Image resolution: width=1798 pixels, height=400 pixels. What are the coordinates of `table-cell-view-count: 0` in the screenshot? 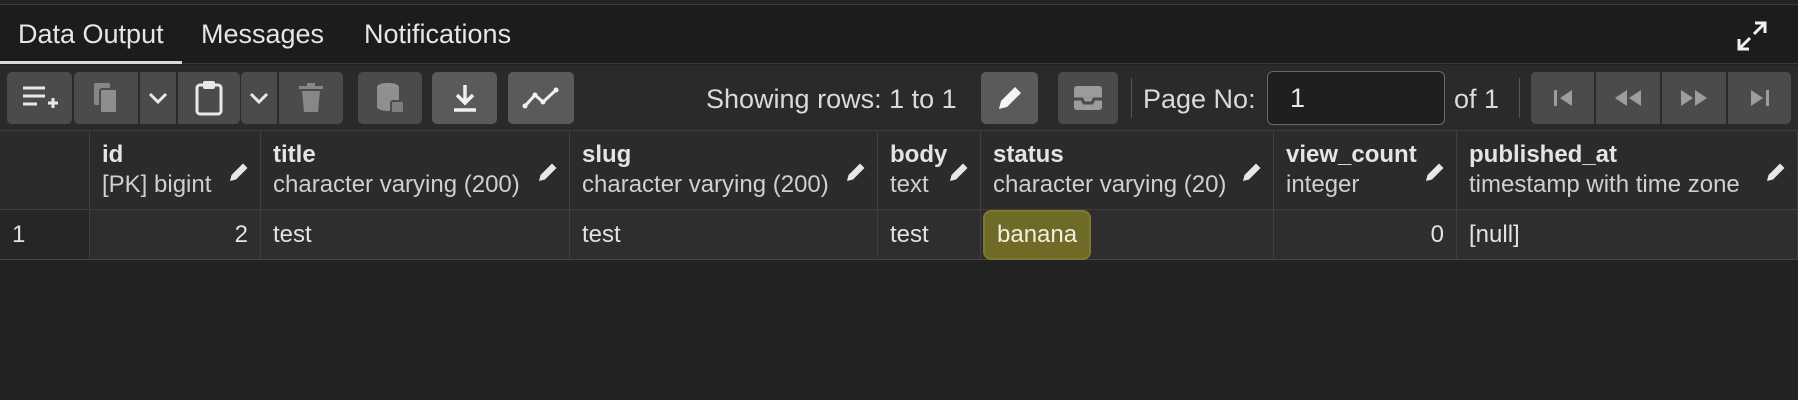 It's located at (1365, 235).